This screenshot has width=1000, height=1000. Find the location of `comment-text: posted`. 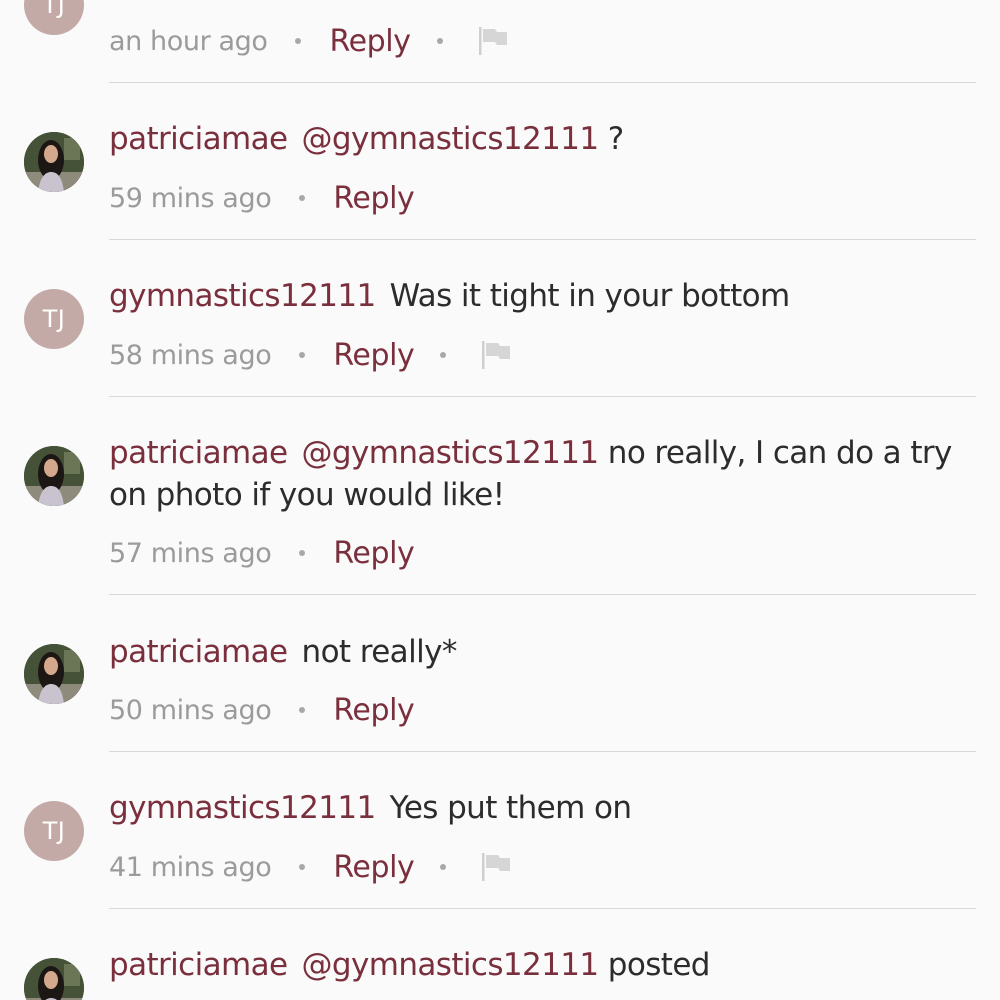

comment-text: posted is located at coordinates (654, 965).